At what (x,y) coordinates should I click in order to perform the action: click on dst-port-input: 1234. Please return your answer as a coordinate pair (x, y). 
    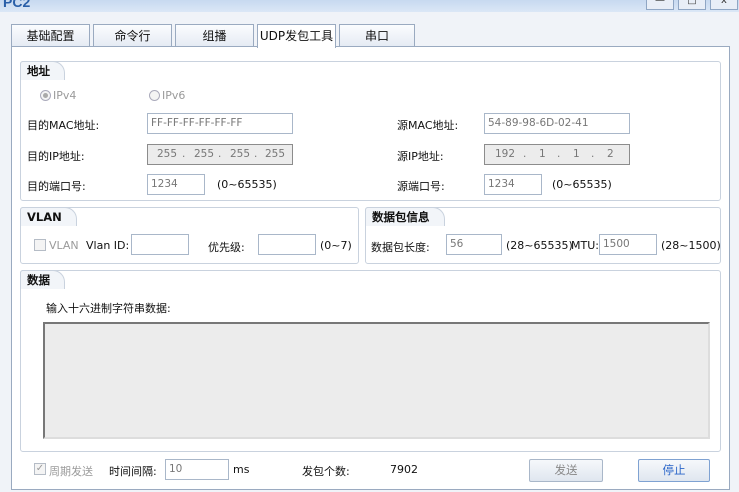
    Looking at the image, I should click on (176, 184).